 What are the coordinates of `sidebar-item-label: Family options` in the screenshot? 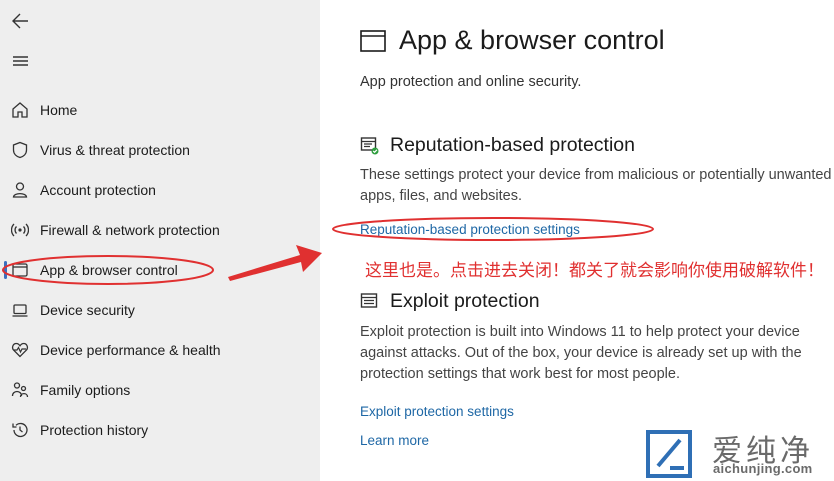 It's located at (85, 390).